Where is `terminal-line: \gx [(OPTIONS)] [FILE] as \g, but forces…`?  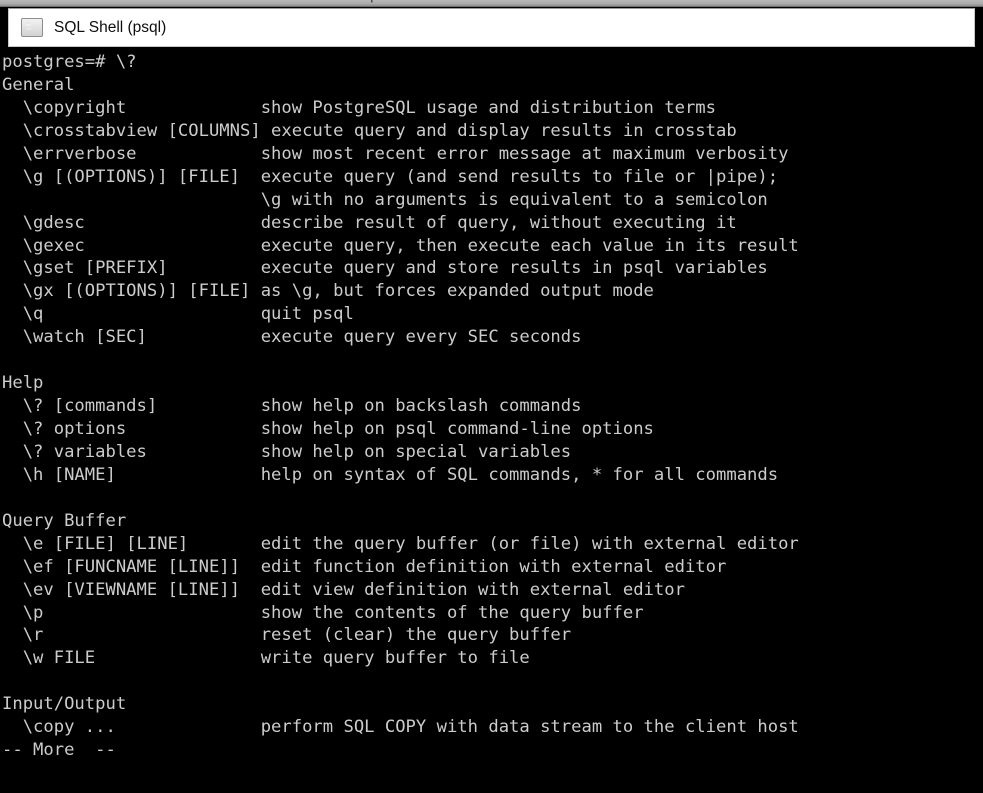 terminal-line: \gx [(OPTIONS)] [FILE] as \g, but forces… is located at coordinates (328, 291).